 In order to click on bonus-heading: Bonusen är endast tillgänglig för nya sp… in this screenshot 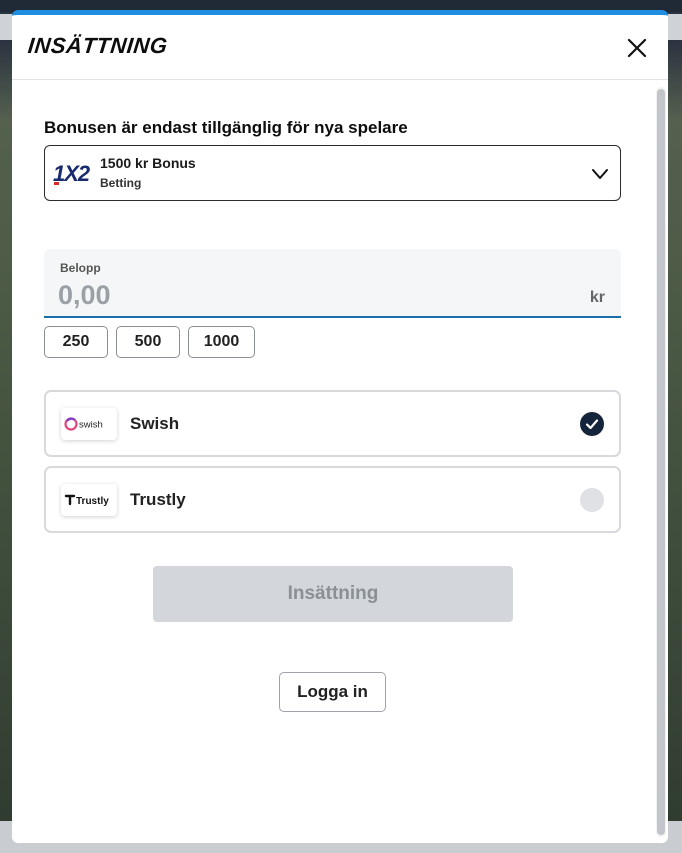, I will do `click(226, 127)`.